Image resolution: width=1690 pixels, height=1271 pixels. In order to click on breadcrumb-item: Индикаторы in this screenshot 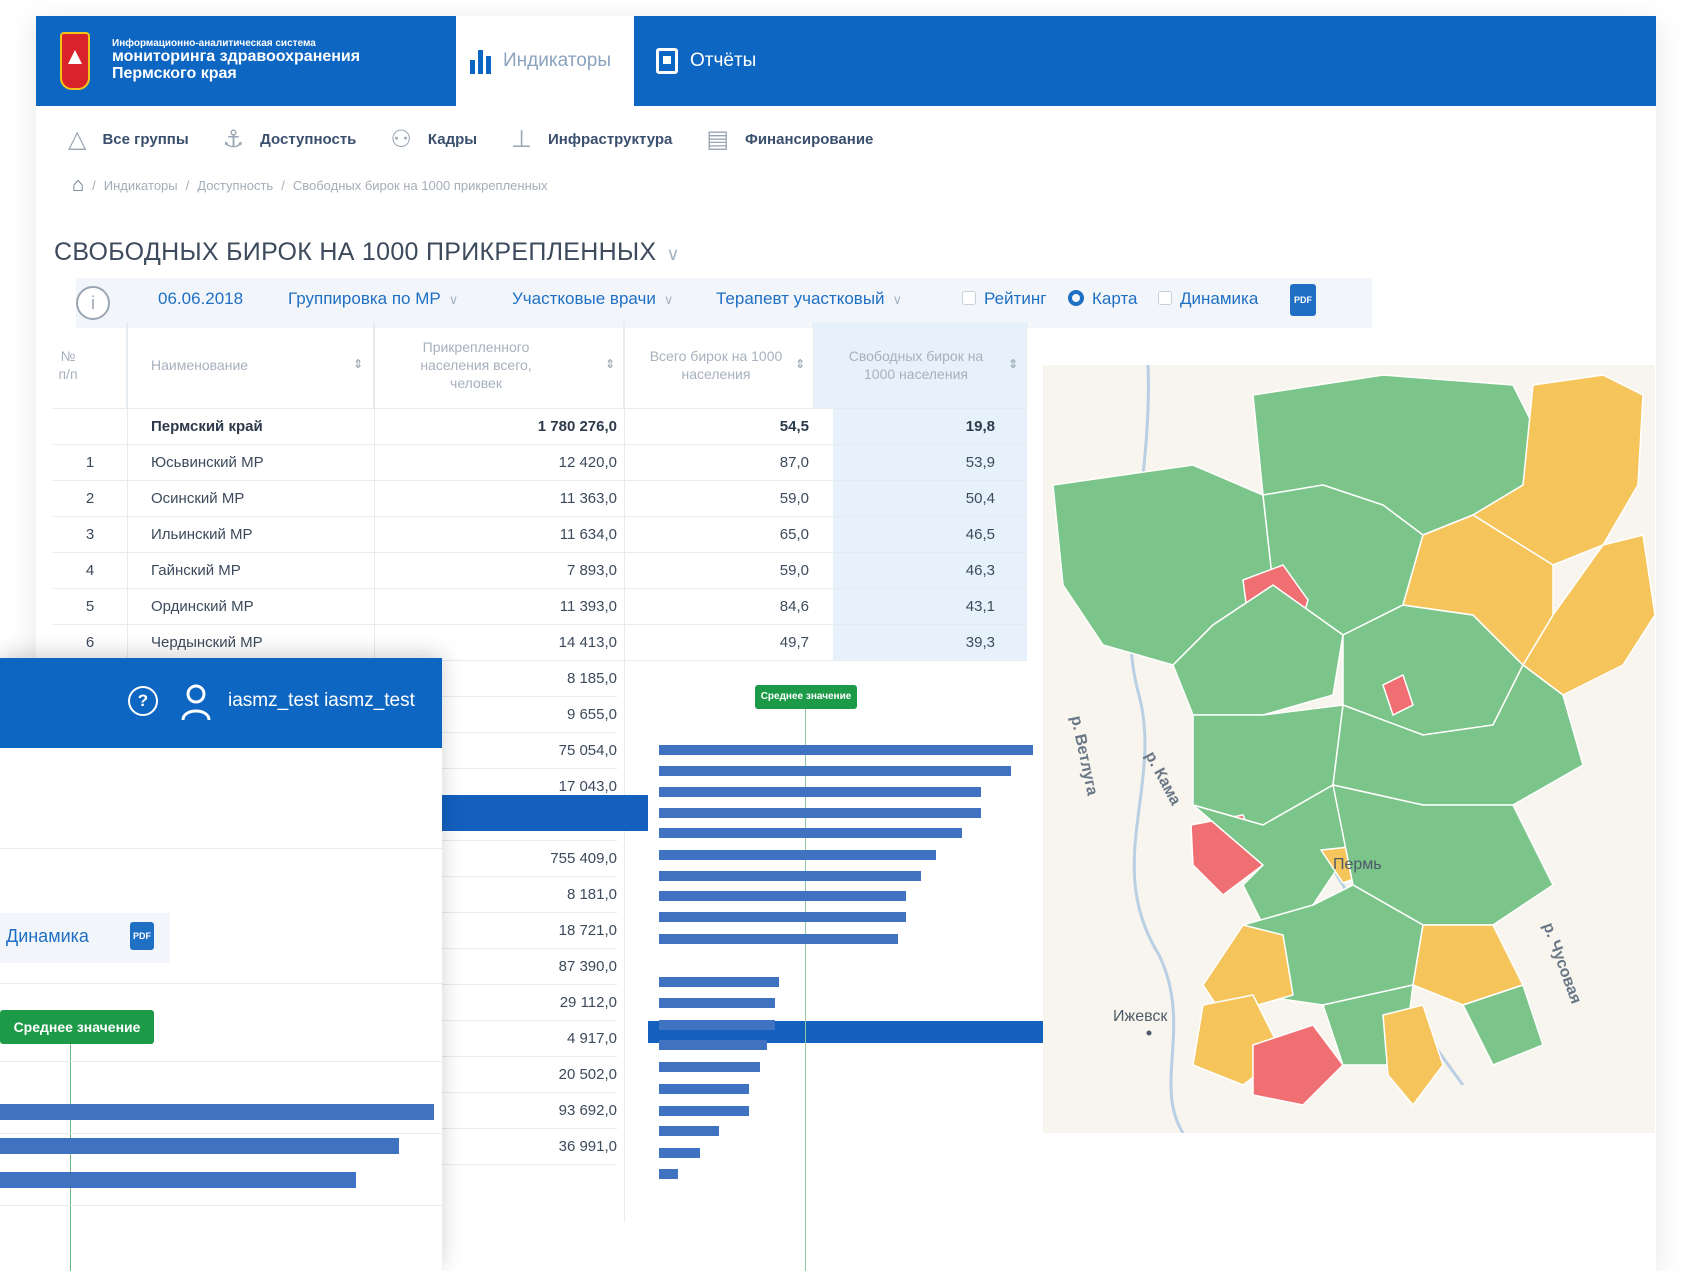, I will do `click(141, 185)`.